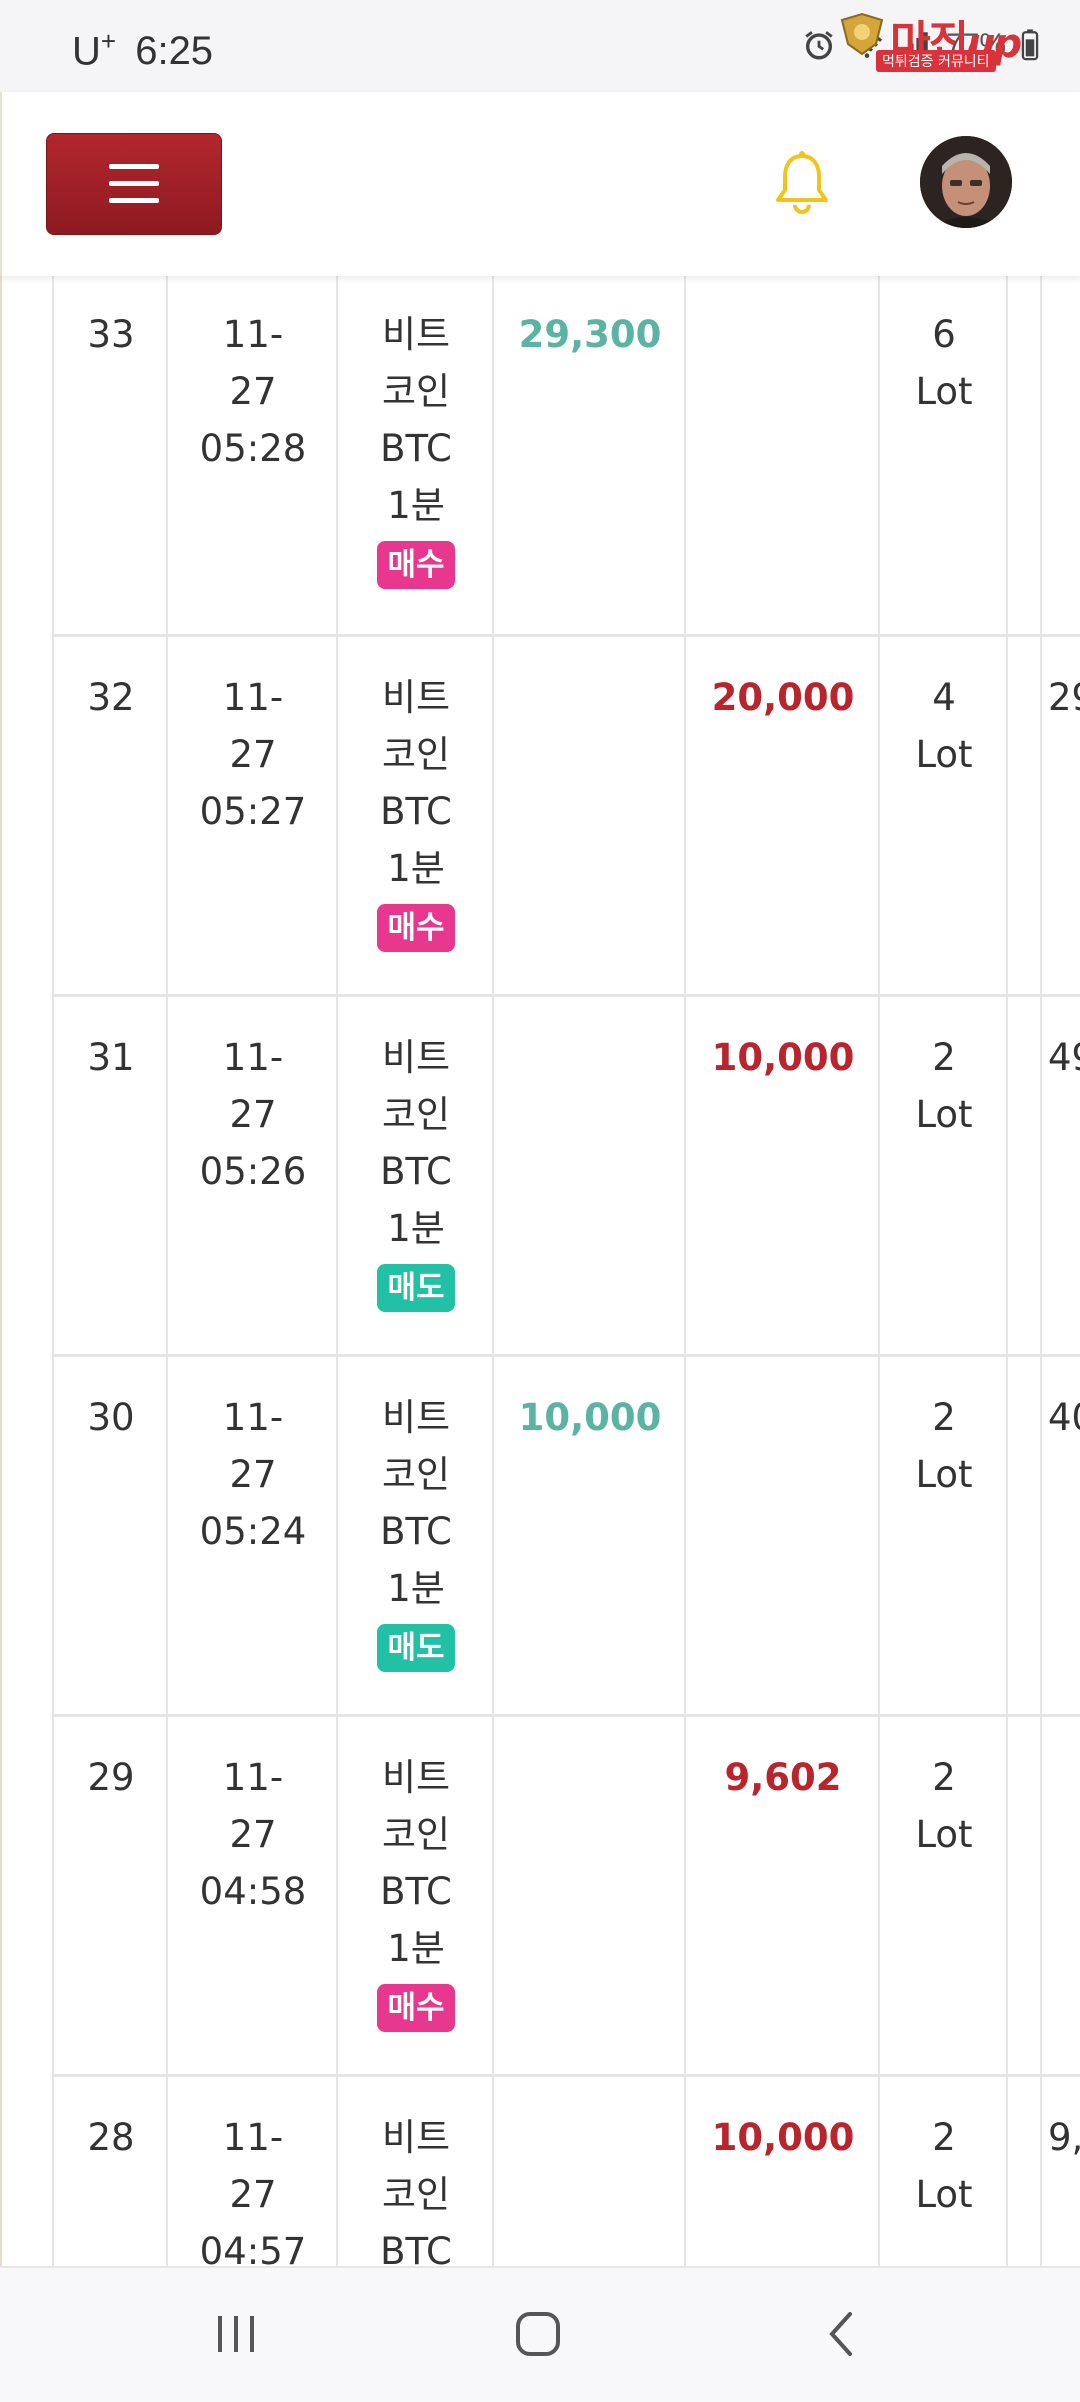 The height and width of the screenshot is (2402, 1080). I want to click on row-balance-partial: 49, so click(1060, 1177).